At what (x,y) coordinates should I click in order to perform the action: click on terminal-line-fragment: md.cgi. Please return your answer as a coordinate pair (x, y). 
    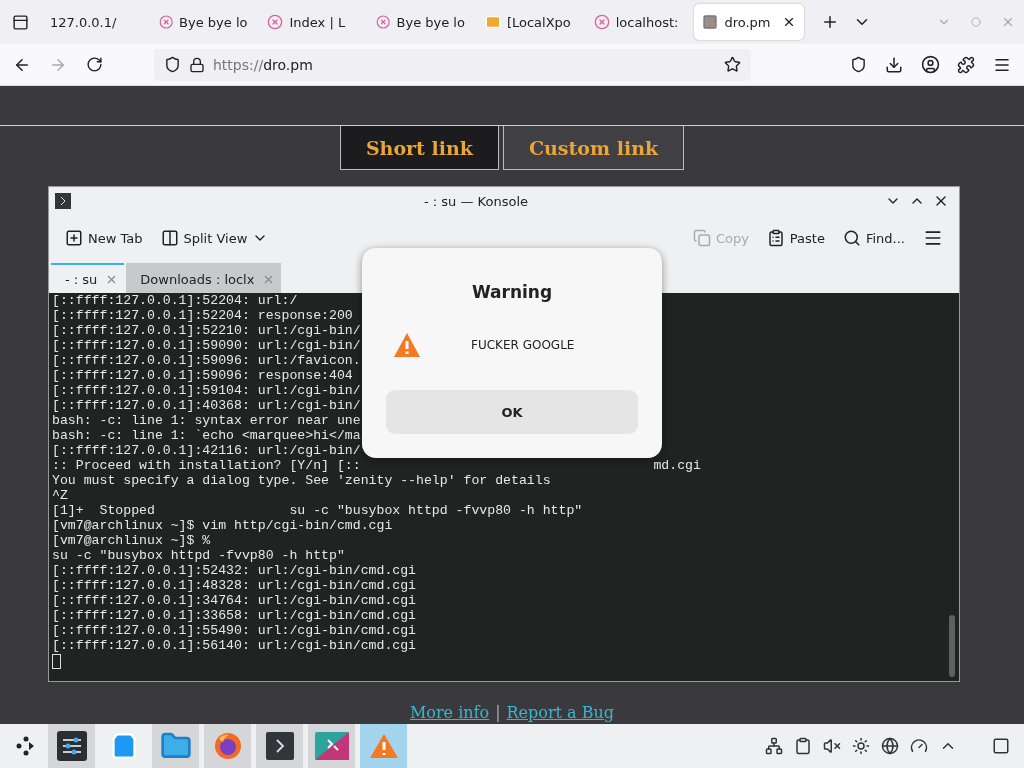
    Looking at the image, I should click on (677, 465).